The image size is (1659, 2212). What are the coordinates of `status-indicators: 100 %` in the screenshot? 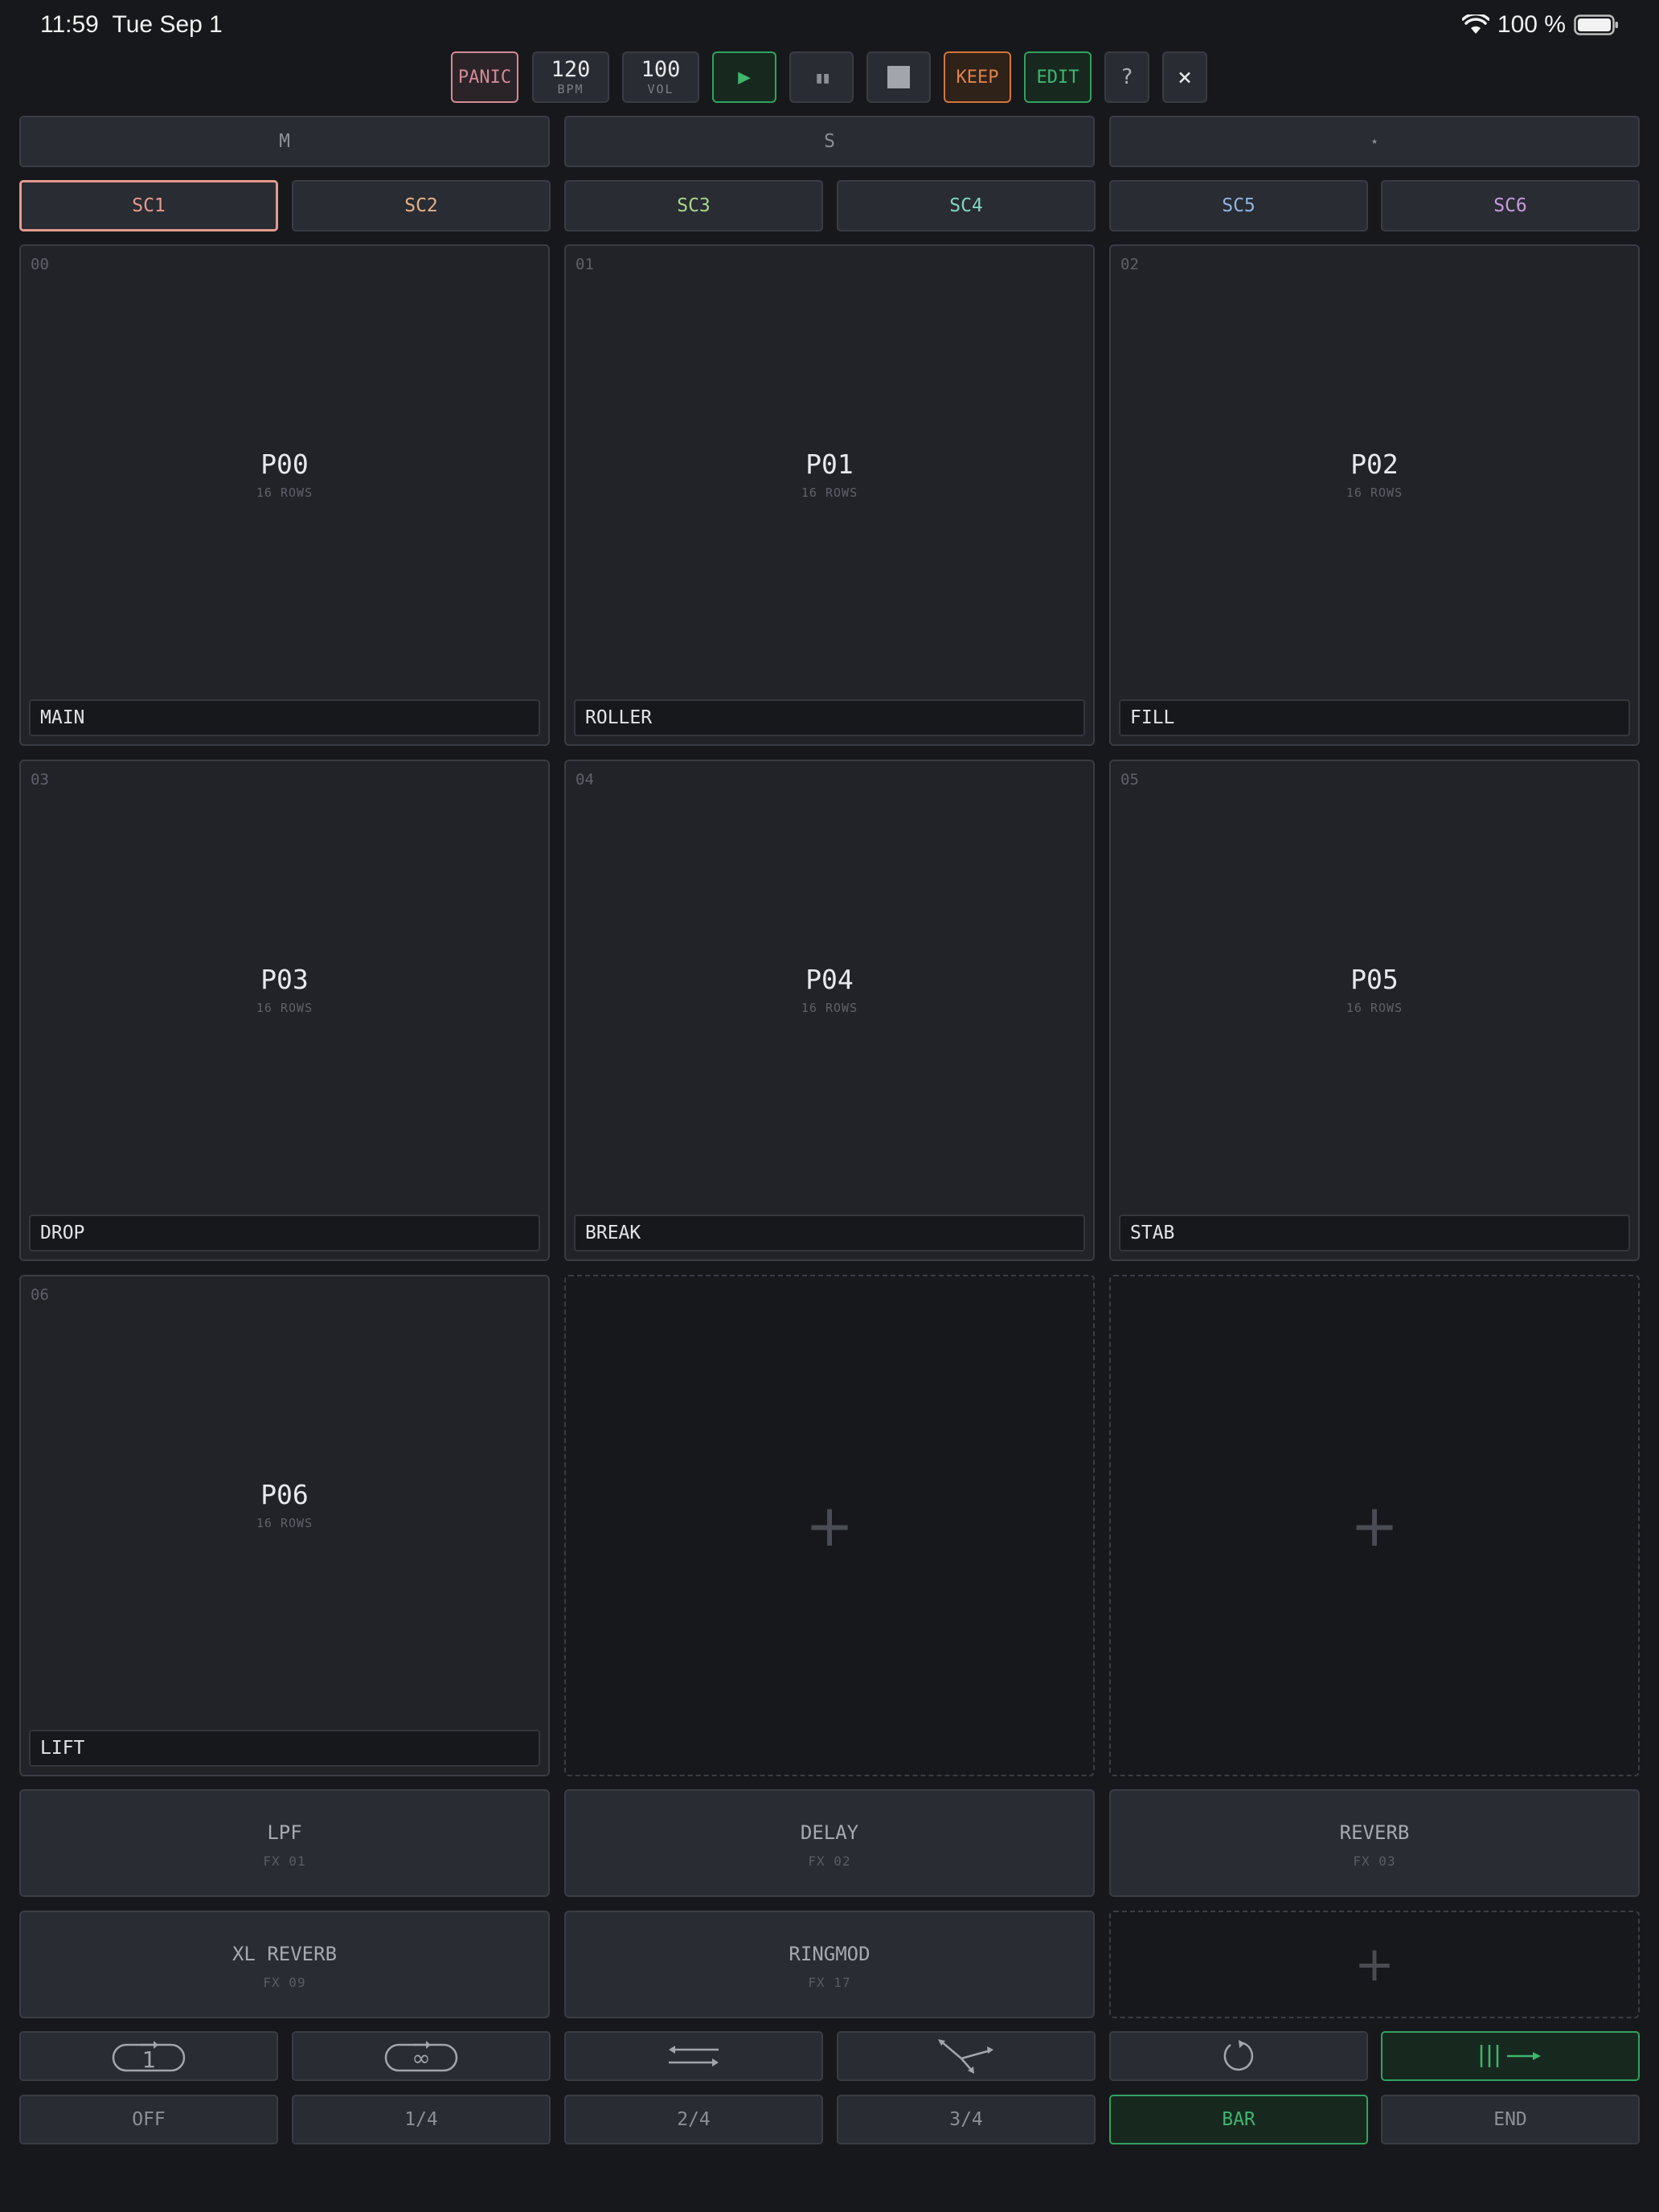 It's located at (1540, 25).